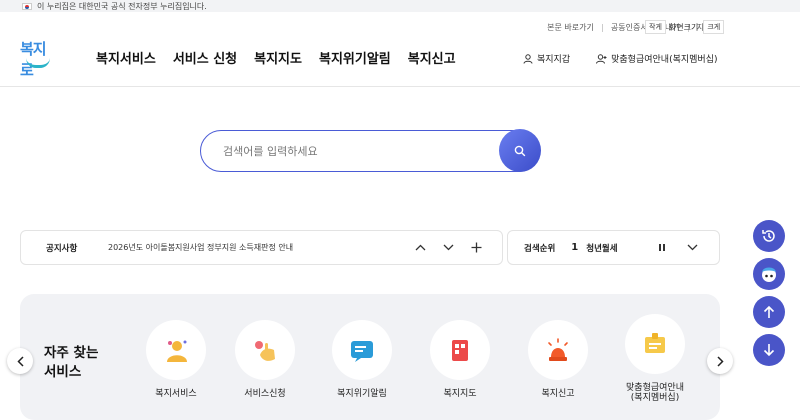 The image size is (800, 420). What do you see at coordinates (62, 248) in the screenshot?
I see `notice-label: 공지사항` at bounding box center [62, 248].